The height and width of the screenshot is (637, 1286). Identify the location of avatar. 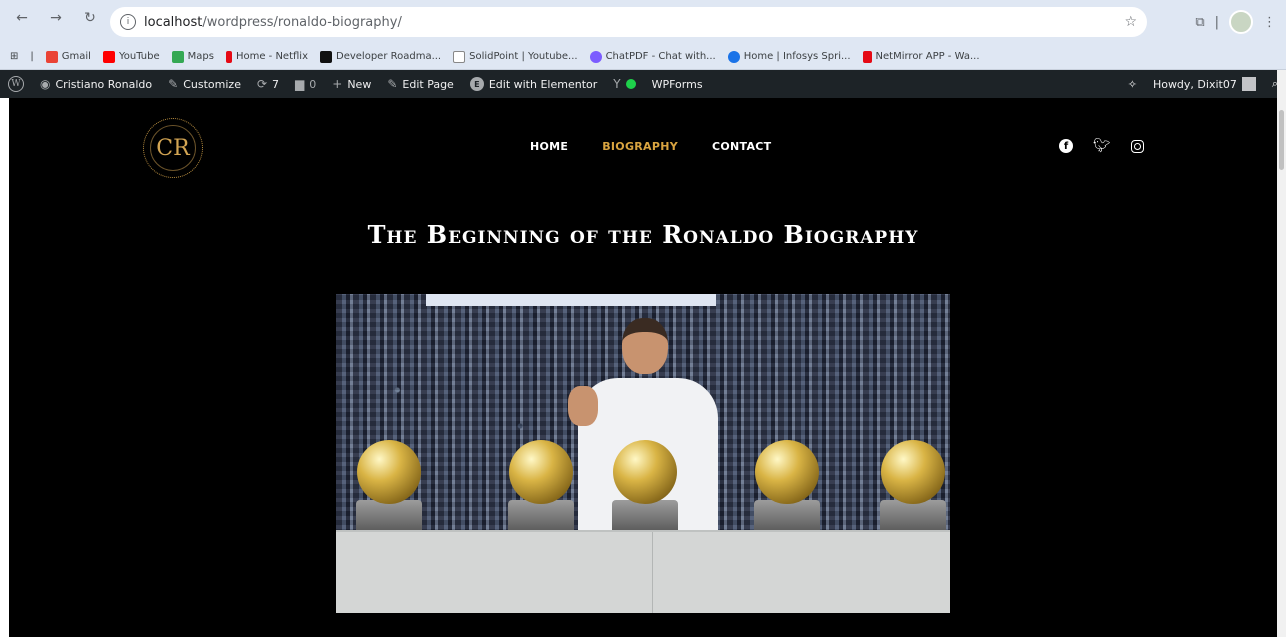
(1248, 84).